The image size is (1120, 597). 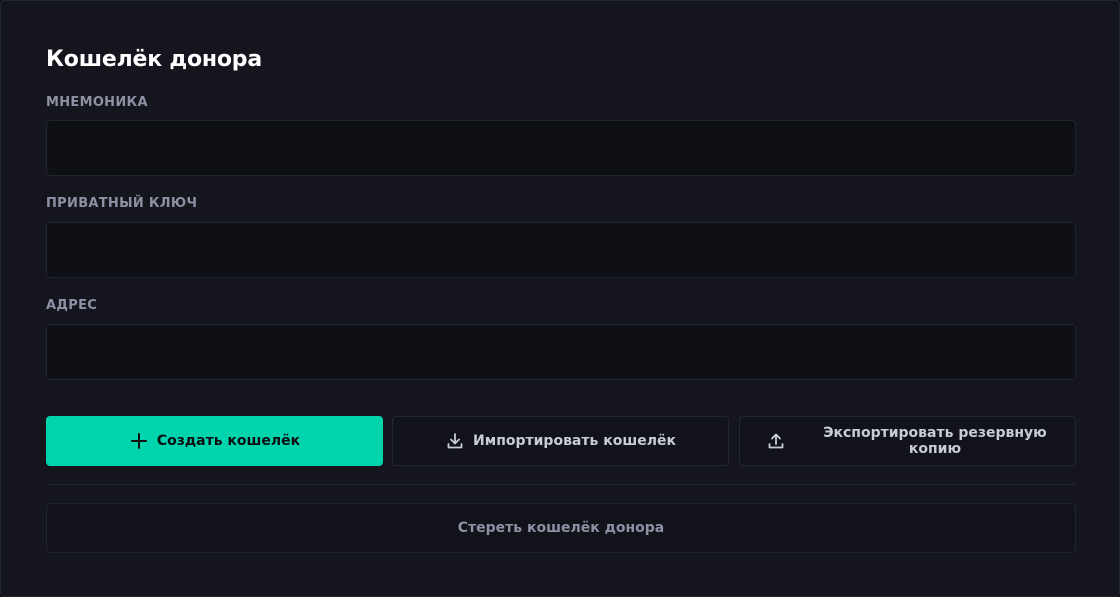 What do you see at coordinates (574, 441) in the screenshot?
I see `import-wallet-label: Импортировать кошелёк` at bounding box center [574, 441].